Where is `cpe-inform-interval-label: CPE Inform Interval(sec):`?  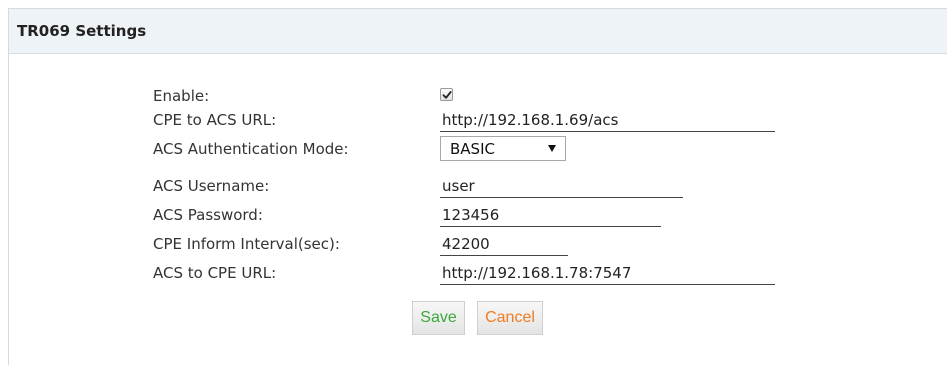 cpe-inform-interval-label: CPE Inform Interval(sec): is located at coordinates (246, 244).